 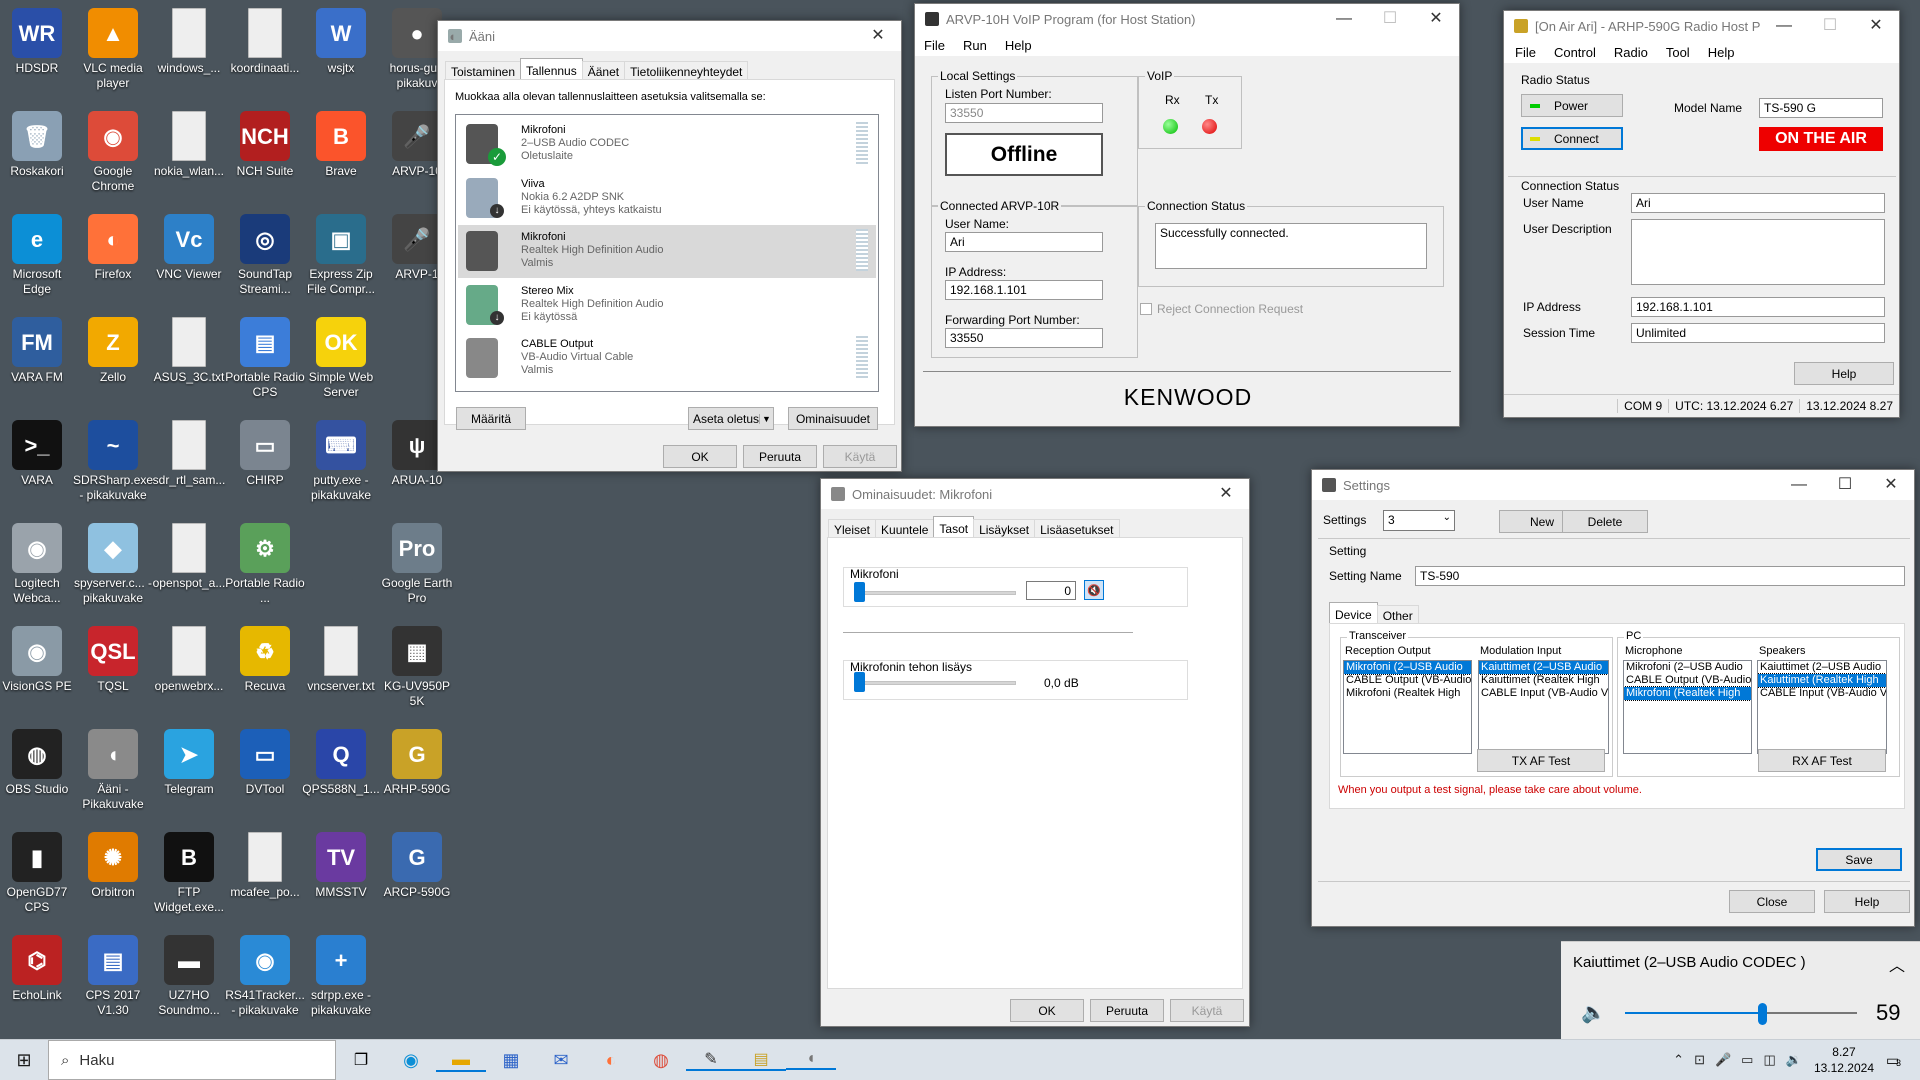 What do you see at coordinates (1035, 494) in the screenshot?
I see `properties-titlebar: Ominaisuudet: Mikrofoni ✕` at bounding box center [1035, 494].